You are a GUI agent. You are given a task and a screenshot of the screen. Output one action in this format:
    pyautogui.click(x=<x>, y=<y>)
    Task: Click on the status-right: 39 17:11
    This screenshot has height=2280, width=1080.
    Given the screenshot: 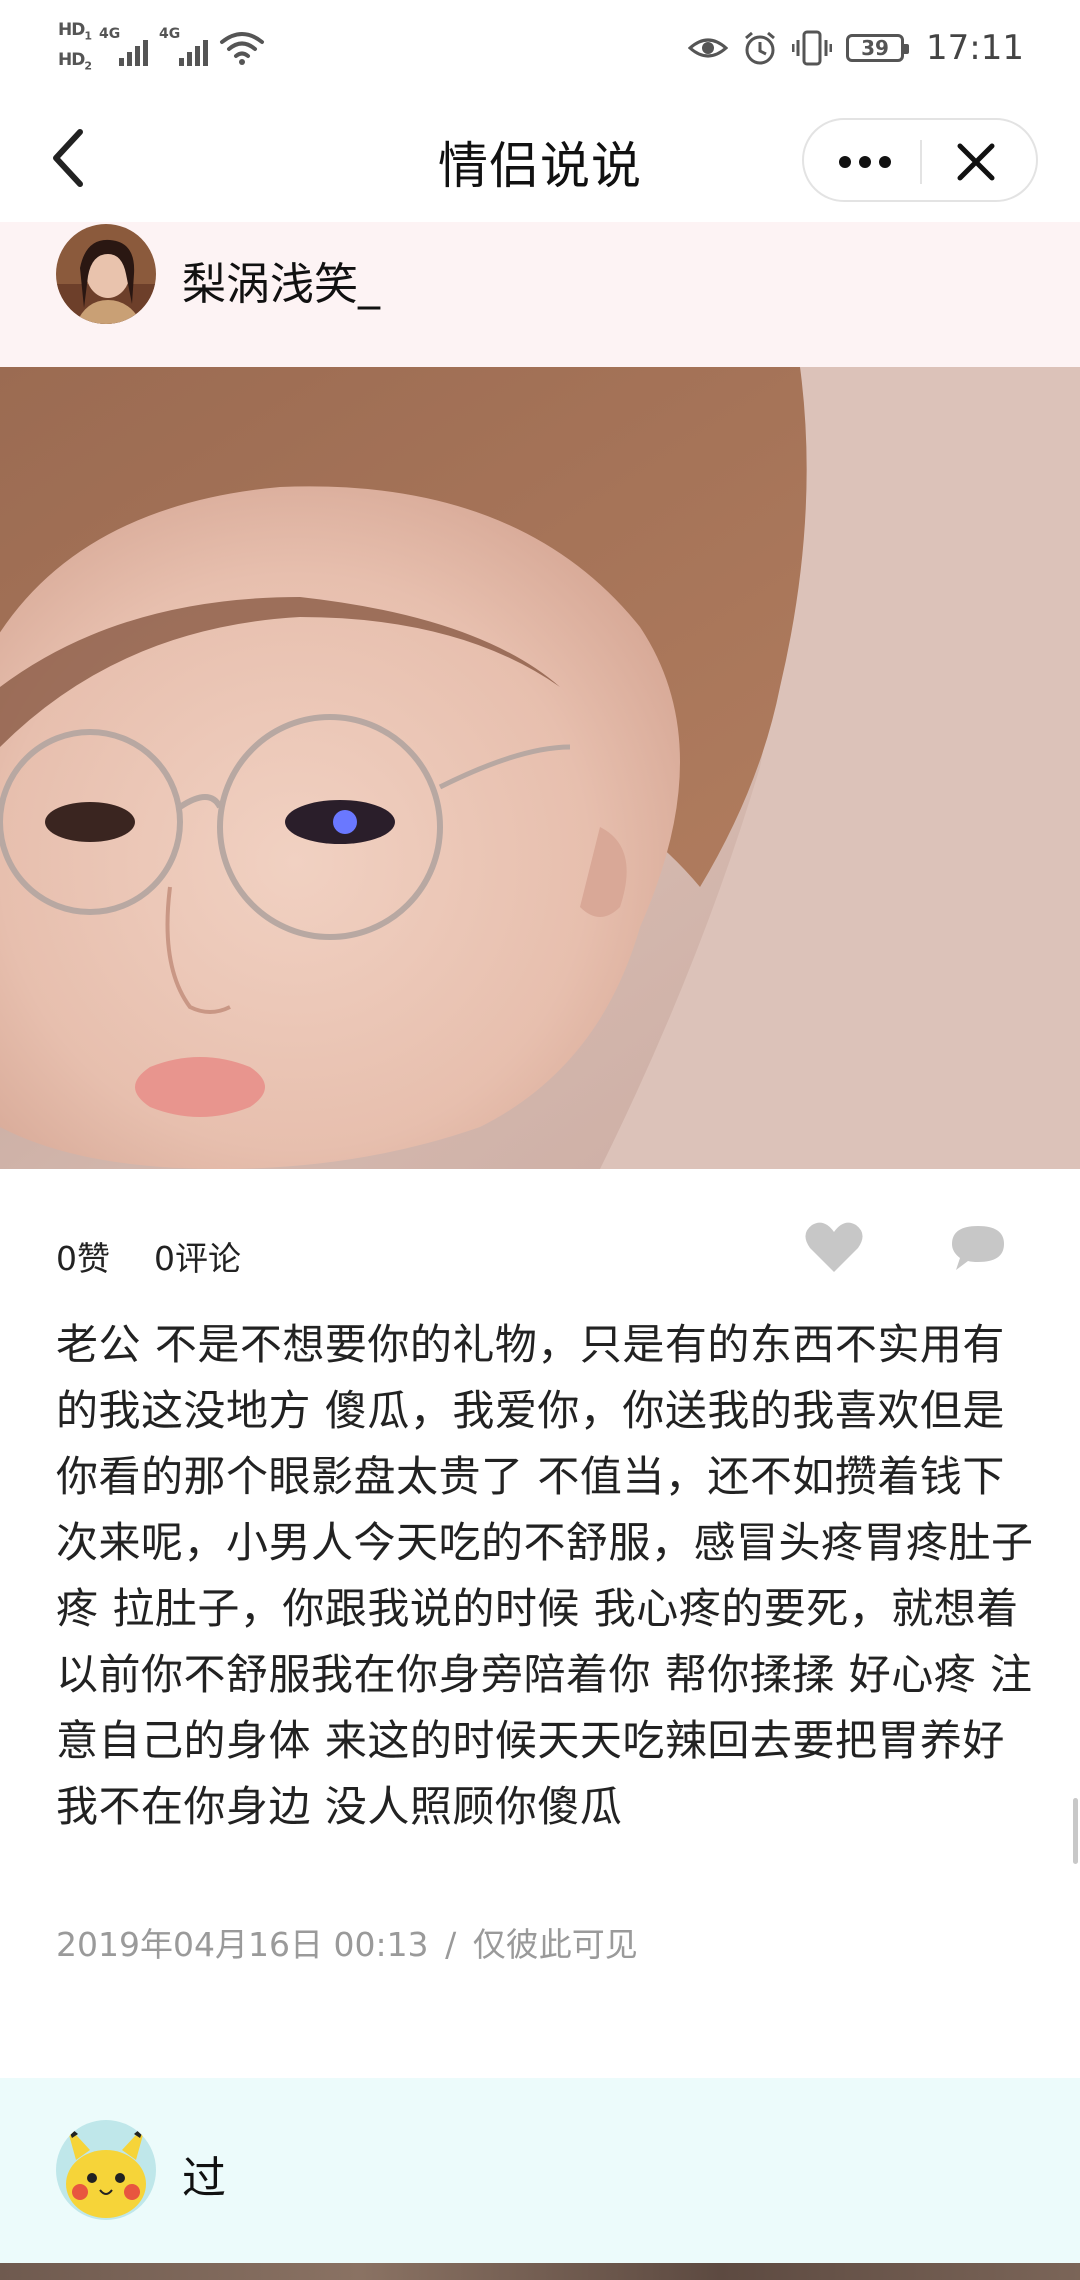 What is the action you would take?
    pyautogui.click(x=856, y=48)
    